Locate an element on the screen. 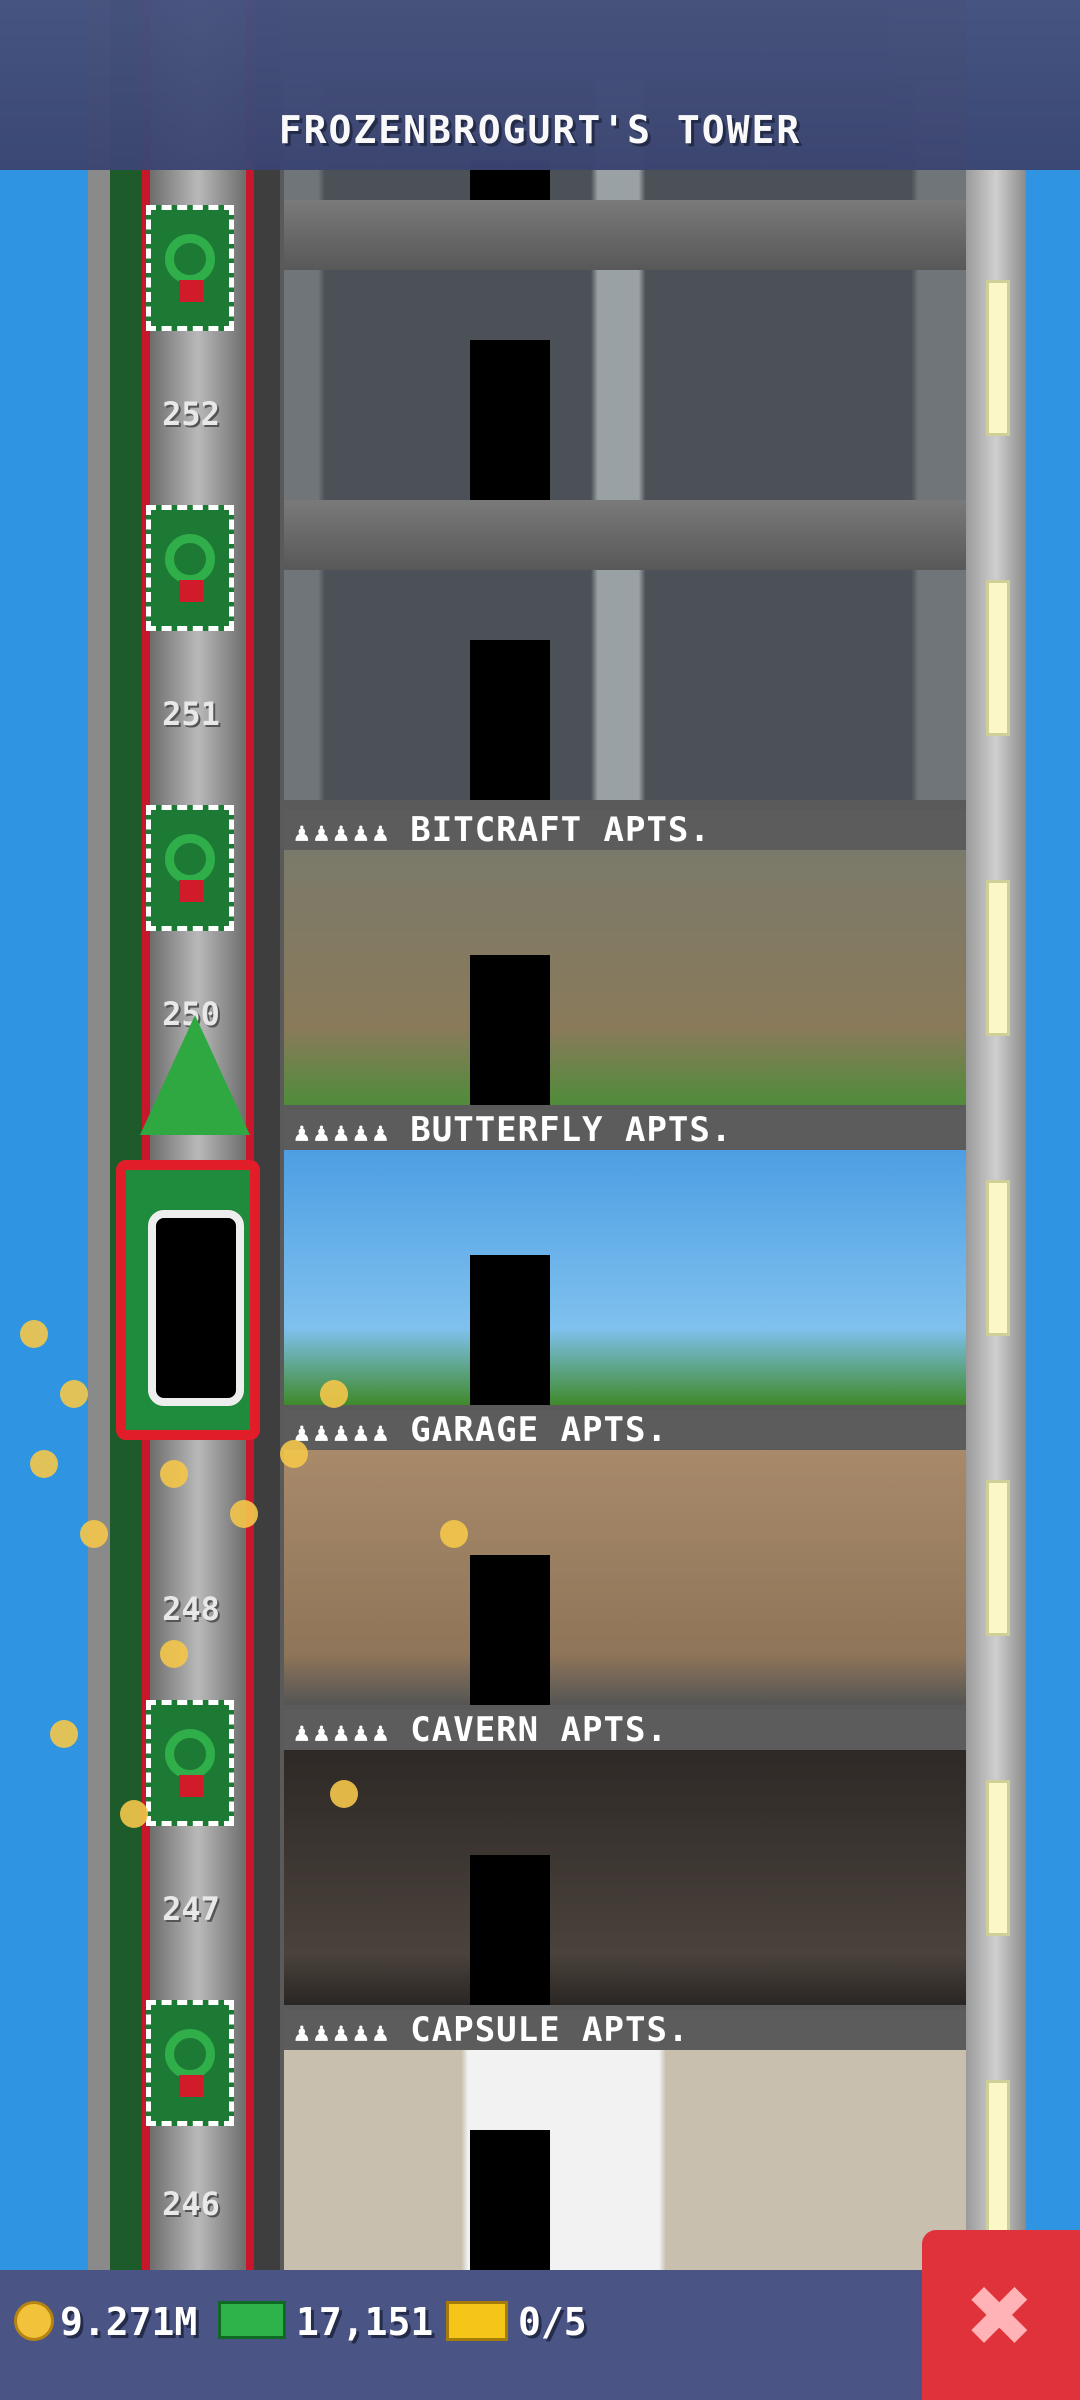  floor-name: BITCRAFT APTS. is located at coordinates (560, 830).